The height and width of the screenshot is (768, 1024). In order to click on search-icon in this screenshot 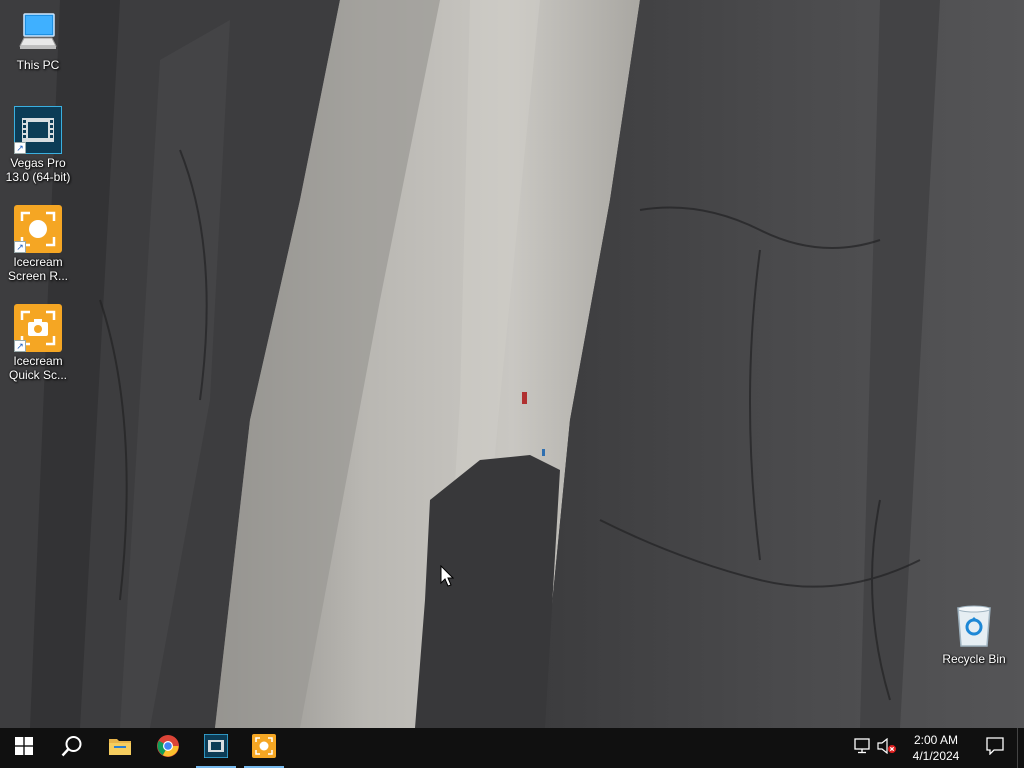, I will do `click(72, 748)`.